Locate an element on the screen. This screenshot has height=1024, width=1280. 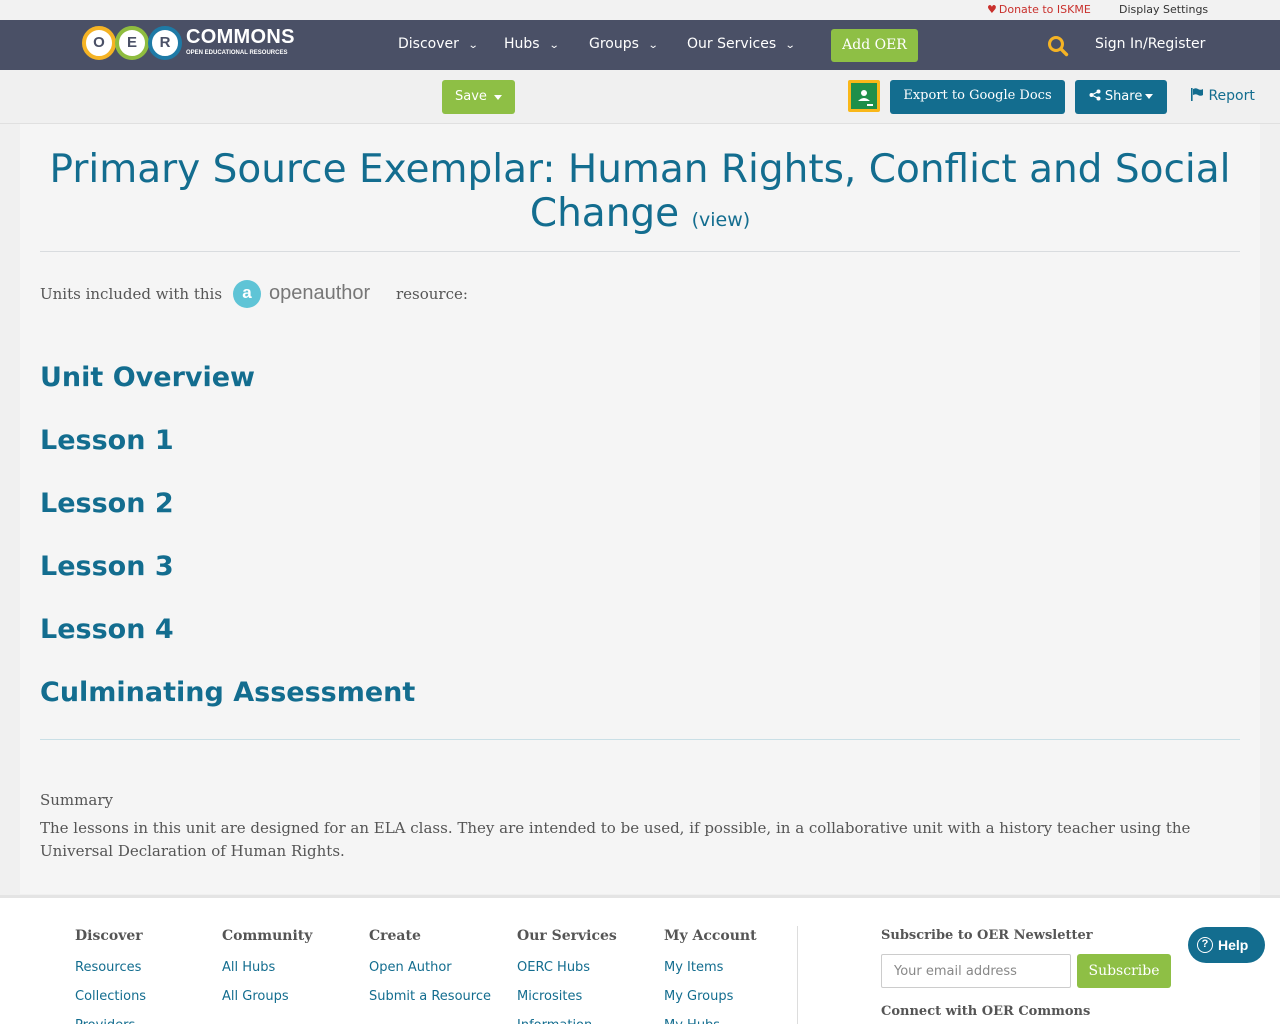
utility-bar: ♥ Donate to ISKME Display Settings is located at coordinates (640, 10).